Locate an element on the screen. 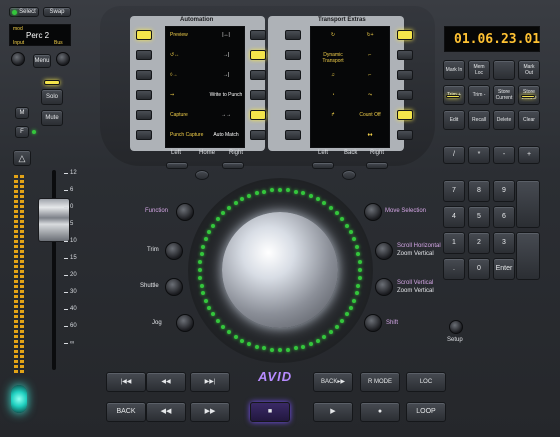 Image resolution: width=560 pixels, height=437 pixels. automation-row-right: Auto Match is located at coordinates (226, 135).